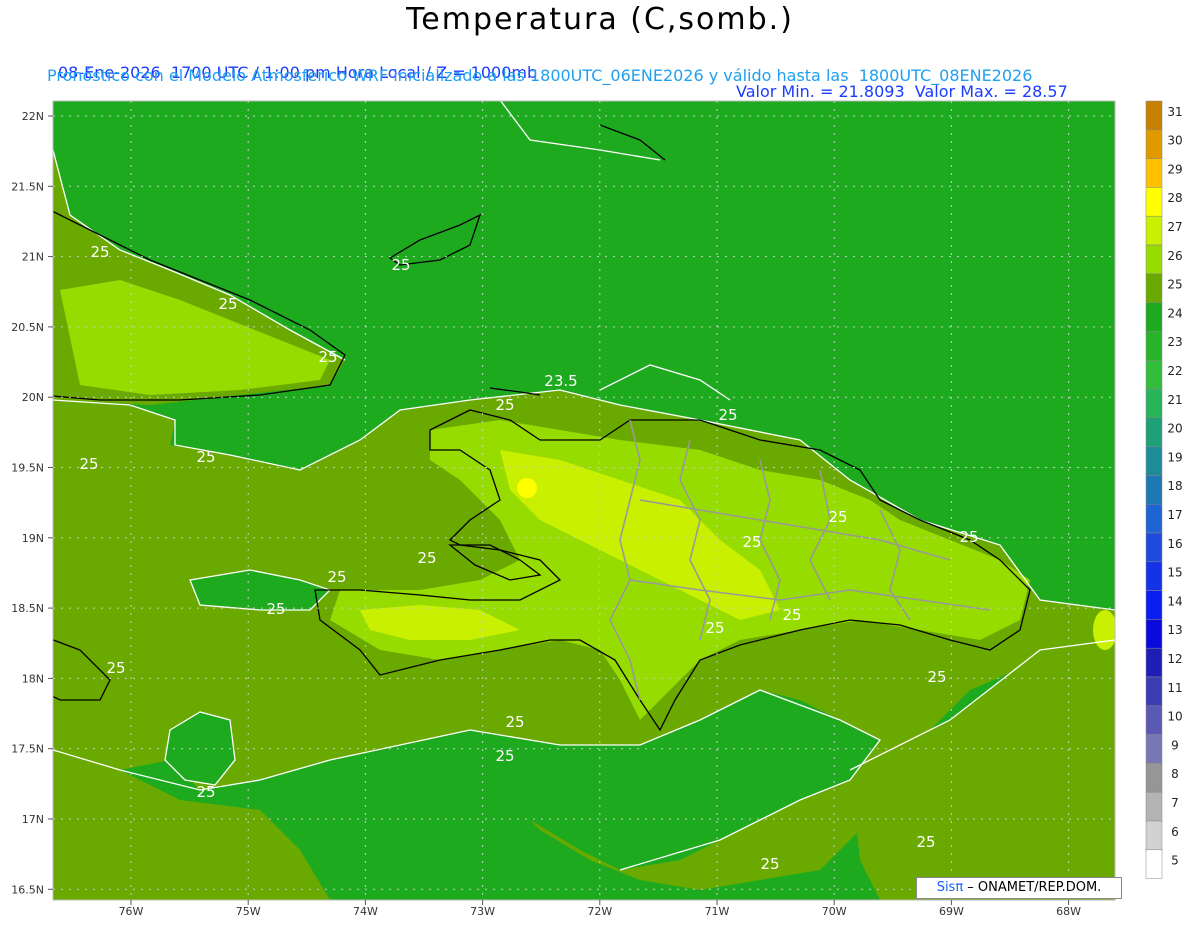 The width and height of the screenshot is (1200, 927). Describe the element at coordinates (27, 889) in the screenshot. I see `lat-tick-label: 16.5N` at that location.